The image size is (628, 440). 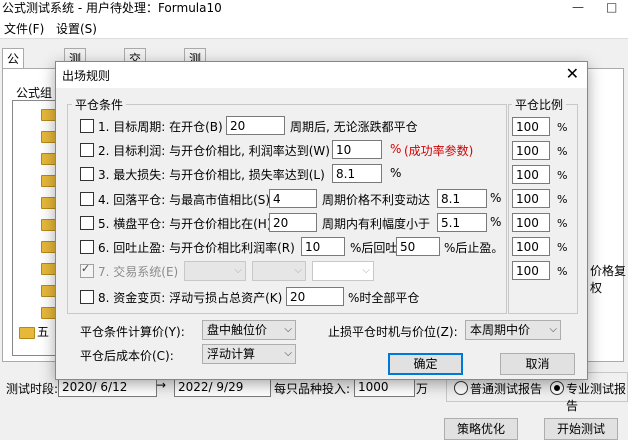 What do you see at coordinates (500, 330) in the screenshot?
I see `stop-timing-value: 本周期中价` at bounding box center [500, 330].